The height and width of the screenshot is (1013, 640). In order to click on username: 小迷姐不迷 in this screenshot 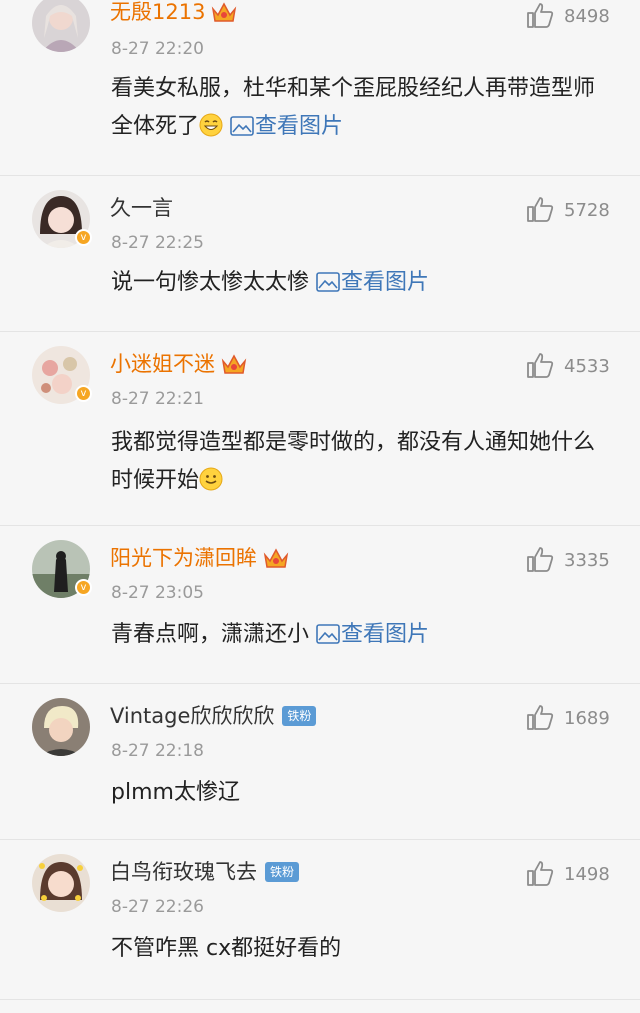, I will do `click(178, 366)`.